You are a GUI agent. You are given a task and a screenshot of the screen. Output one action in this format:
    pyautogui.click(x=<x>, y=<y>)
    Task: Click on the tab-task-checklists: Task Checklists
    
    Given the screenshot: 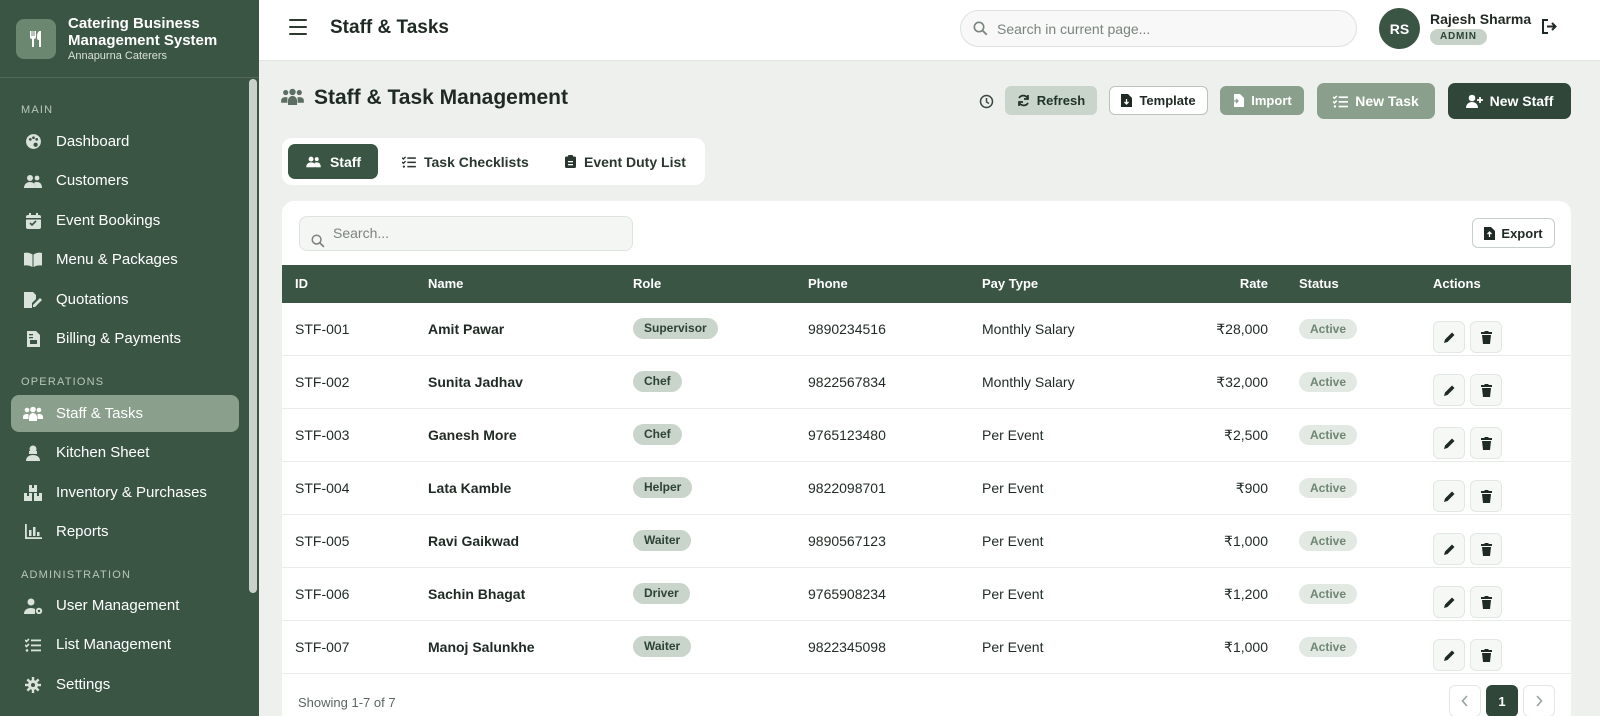 What is the action you would take?
    pyautogui.click(x=465, y=161)
    